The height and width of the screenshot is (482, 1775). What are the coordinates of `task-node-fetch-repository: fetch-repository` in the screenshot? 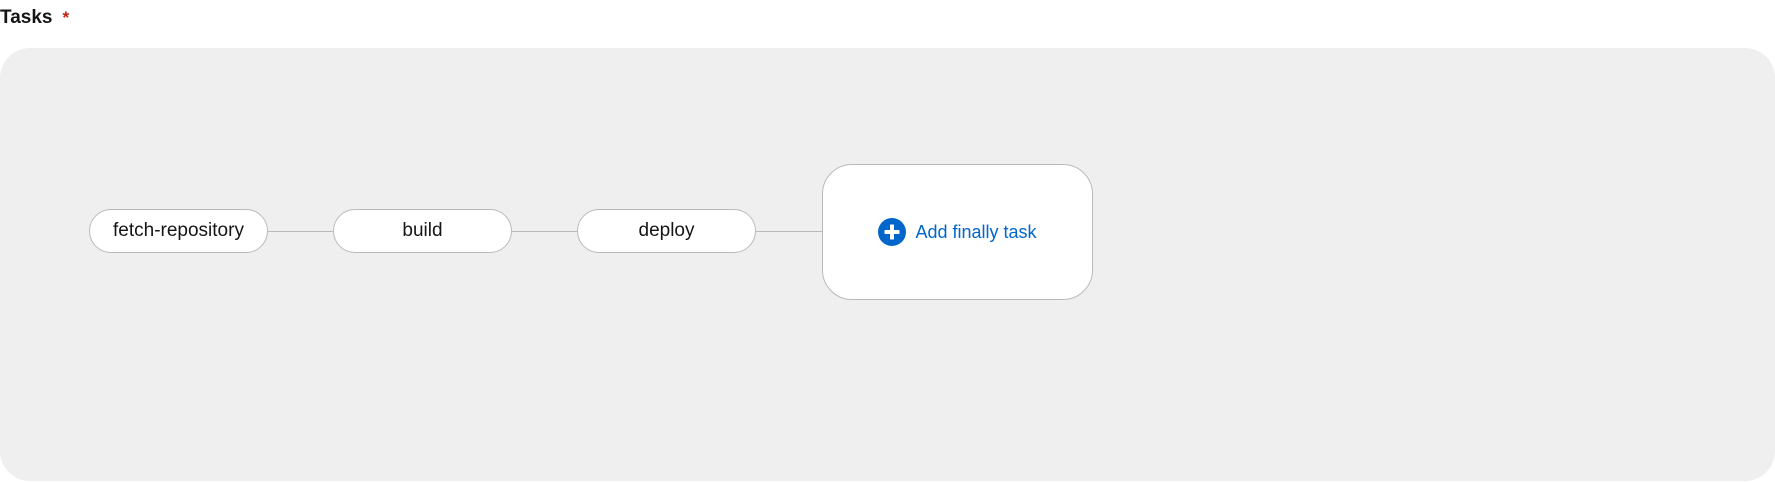 It's located at (178, 231).